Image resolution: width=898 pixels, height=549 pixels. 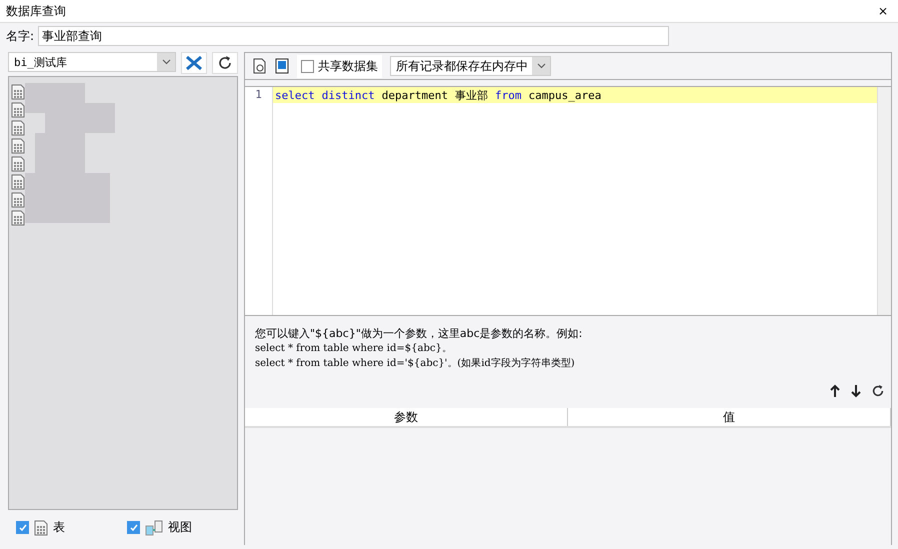 I want to click on scrollbar, so click(x=884, y=201).